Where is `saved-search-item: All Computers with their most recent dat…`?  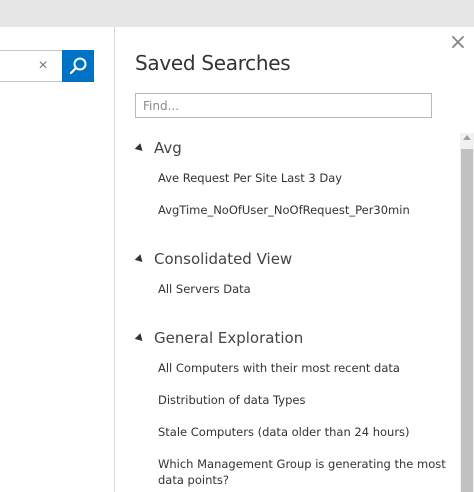 saved-search-item: All Computers with their most recent dat… is located at coordinates (303, 368).